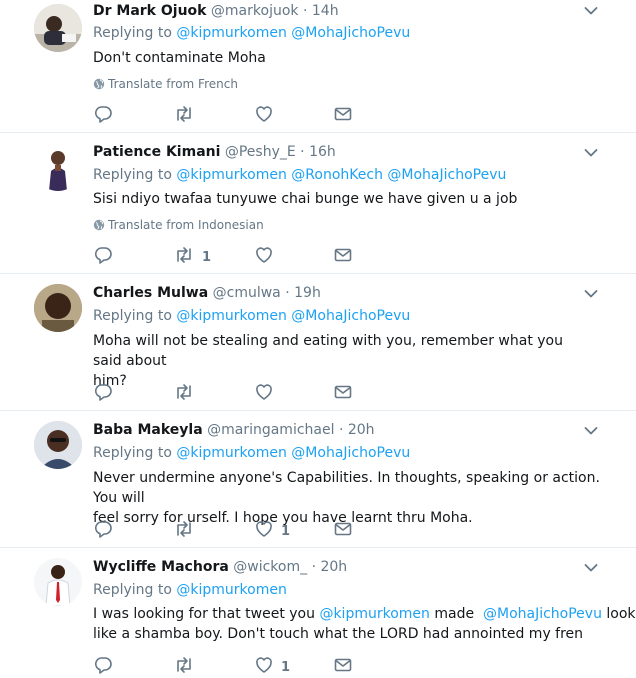  I want to click on author-handle: @Peshy_E, so click(260, 152).